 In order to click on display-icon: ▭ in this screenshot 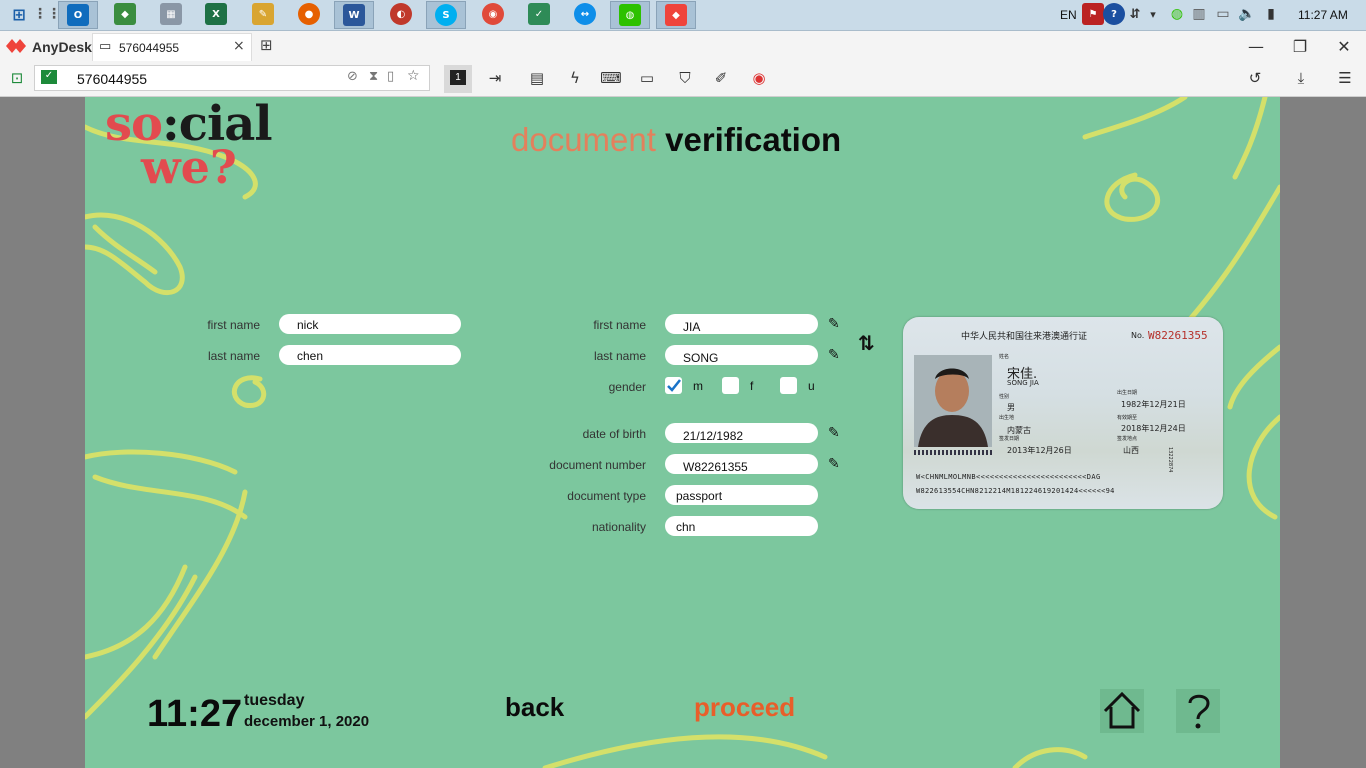, I will do `click(647, 78)`.